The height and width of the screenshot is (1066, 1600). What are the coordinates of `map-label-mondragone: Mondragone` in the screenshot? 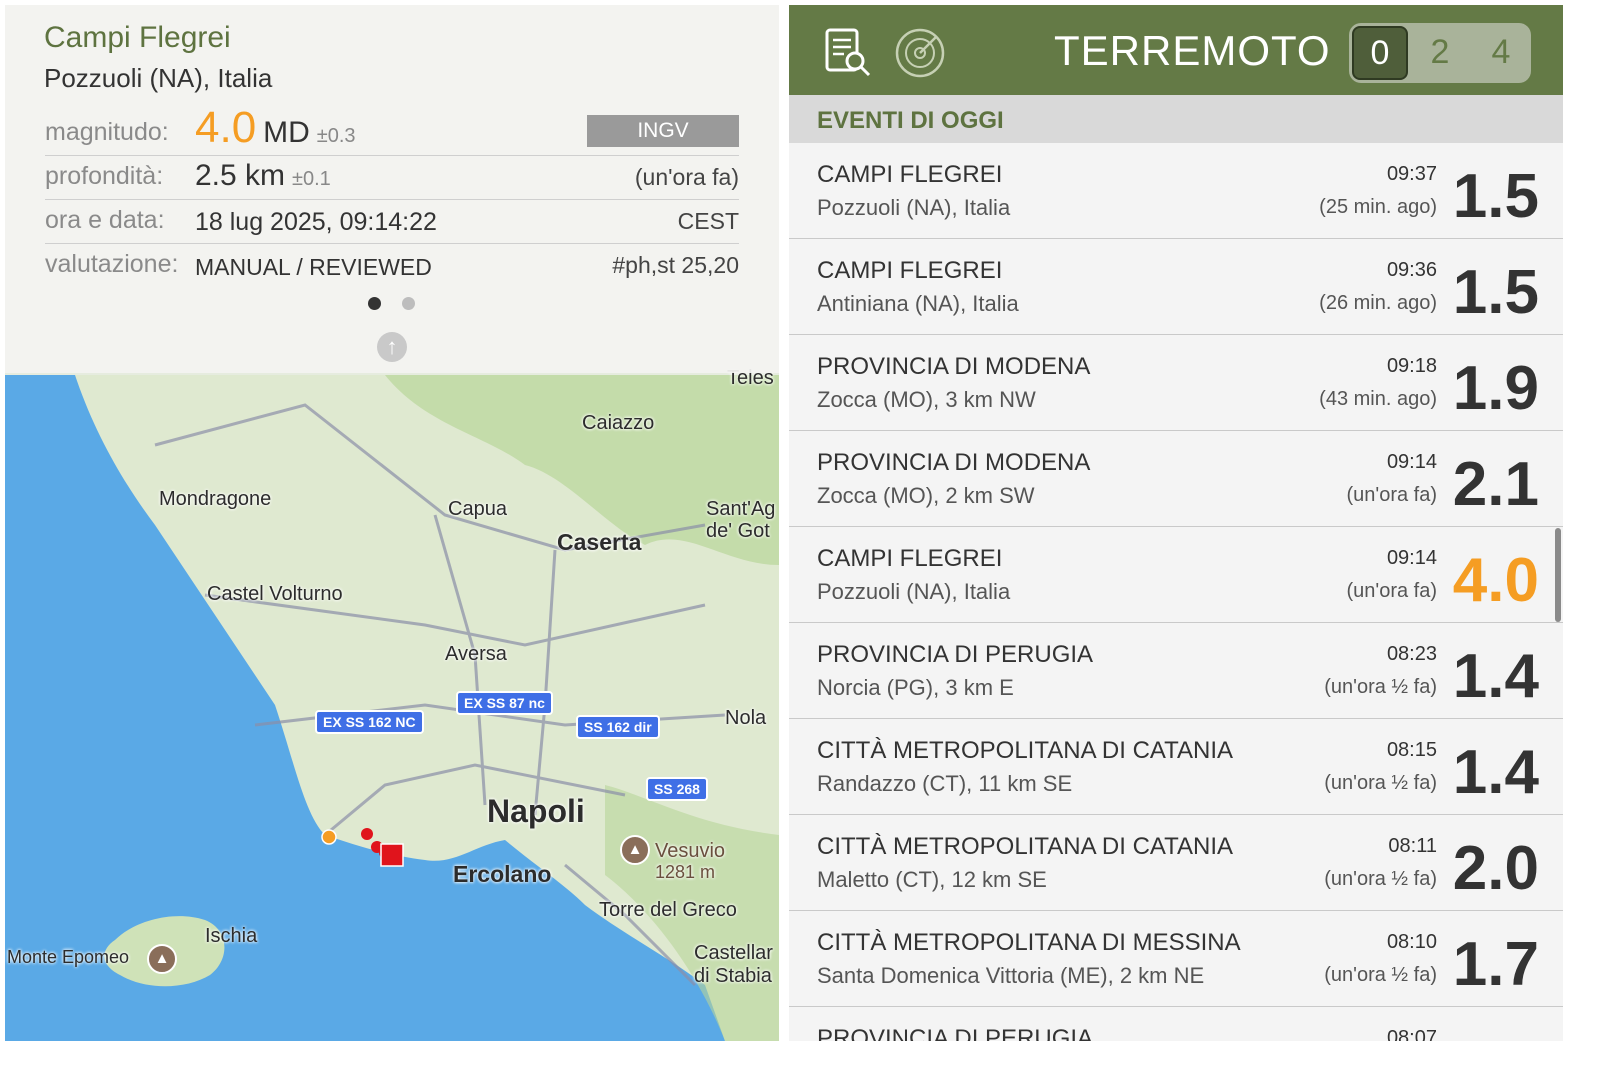 It's located at (215, 499).